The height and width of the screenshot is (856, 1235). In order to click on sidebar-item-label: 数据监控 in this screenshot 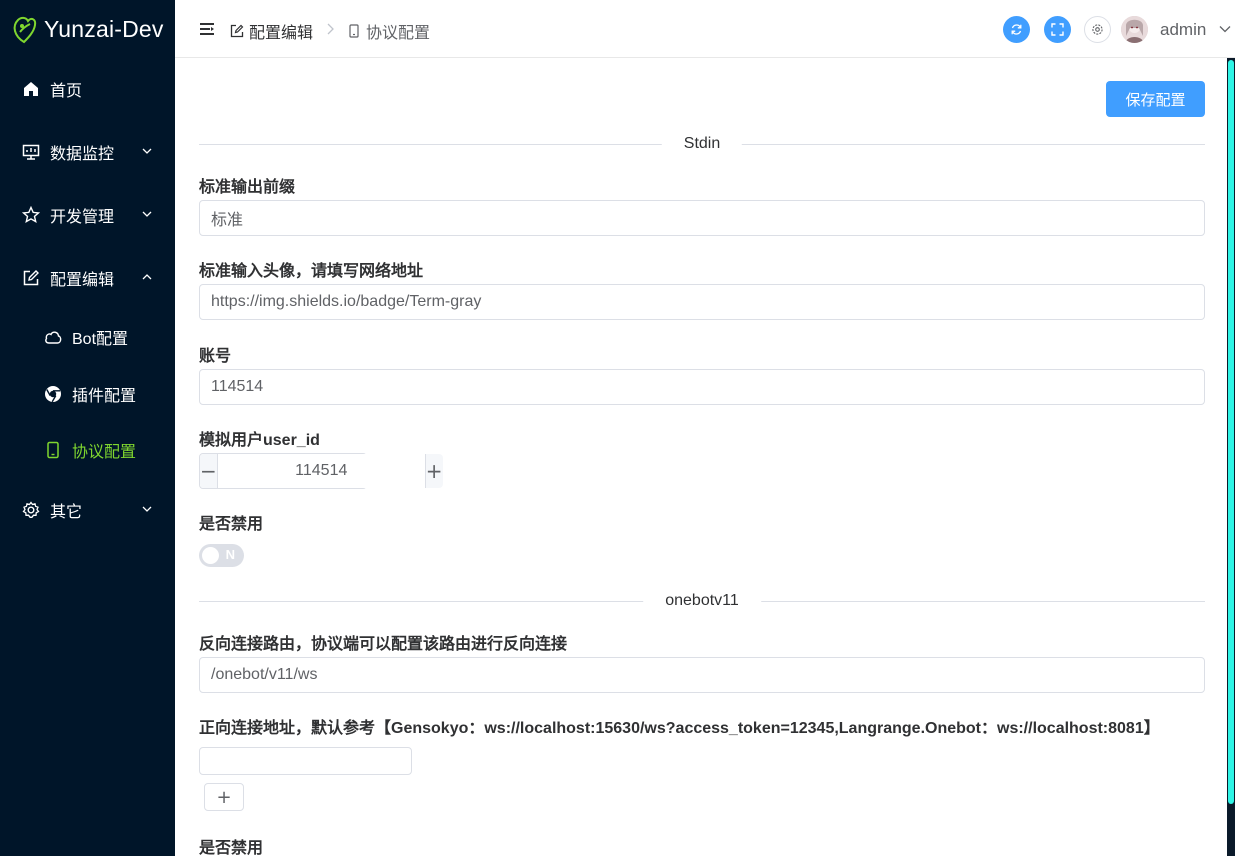, I will do `click(82, 154)`.